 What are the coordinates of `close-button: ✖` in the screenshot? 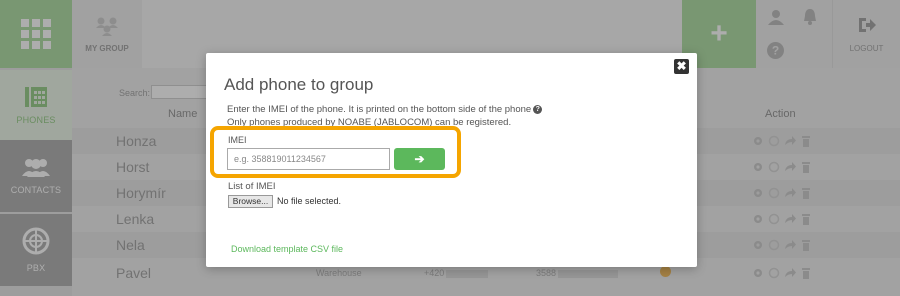 It's located at (681, 66).